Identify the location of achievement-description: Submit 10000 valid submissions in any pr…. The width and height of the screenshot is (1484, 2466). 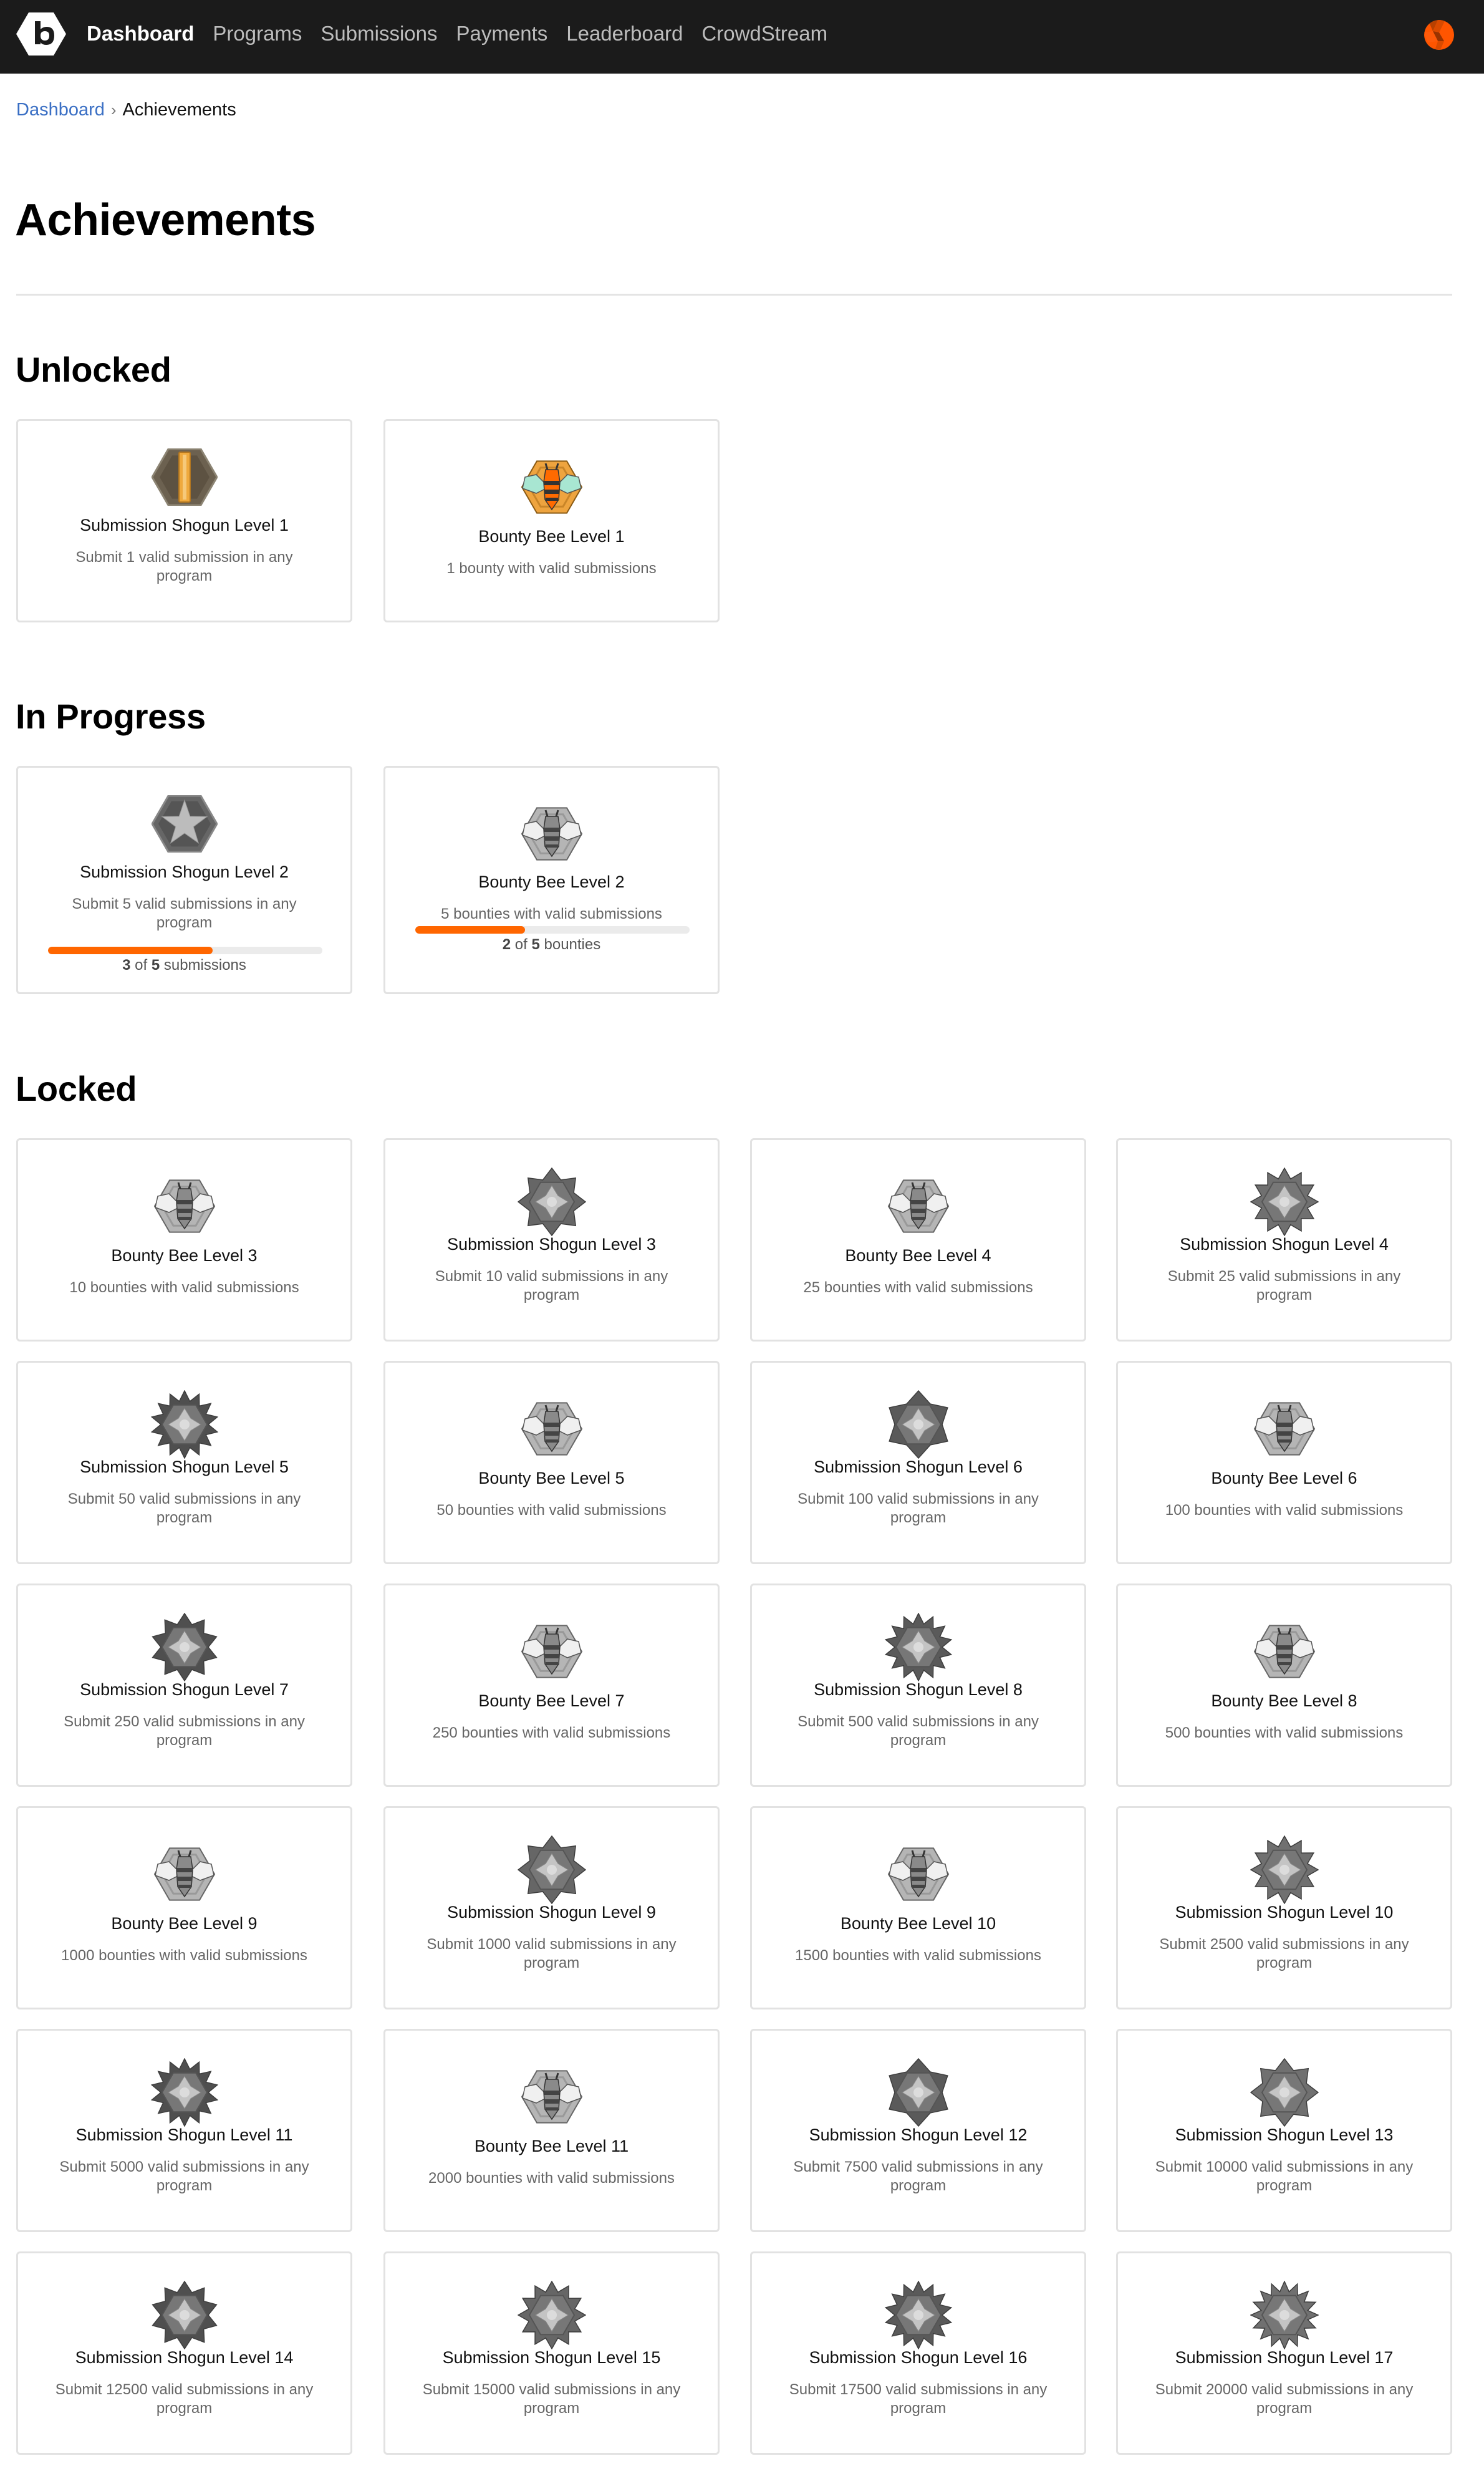
(1285, 2176).